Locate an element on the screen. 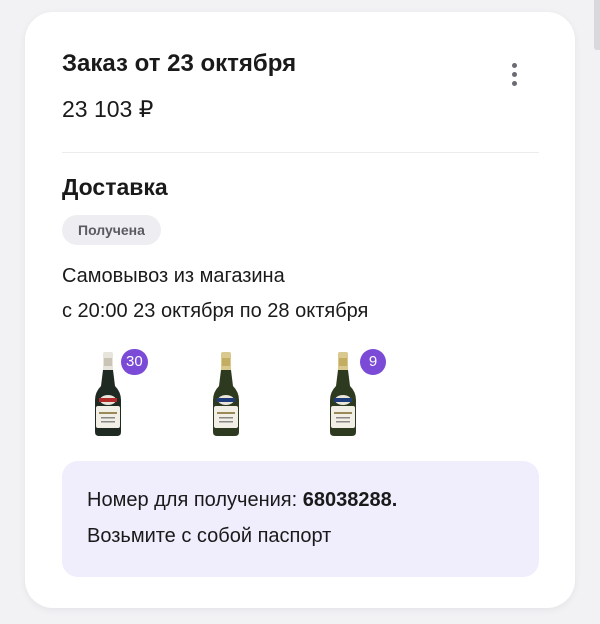 The width and height of the screenshot is (600, 624). order-title: Заказ от 23 октября is located at coordinates (179, 63).